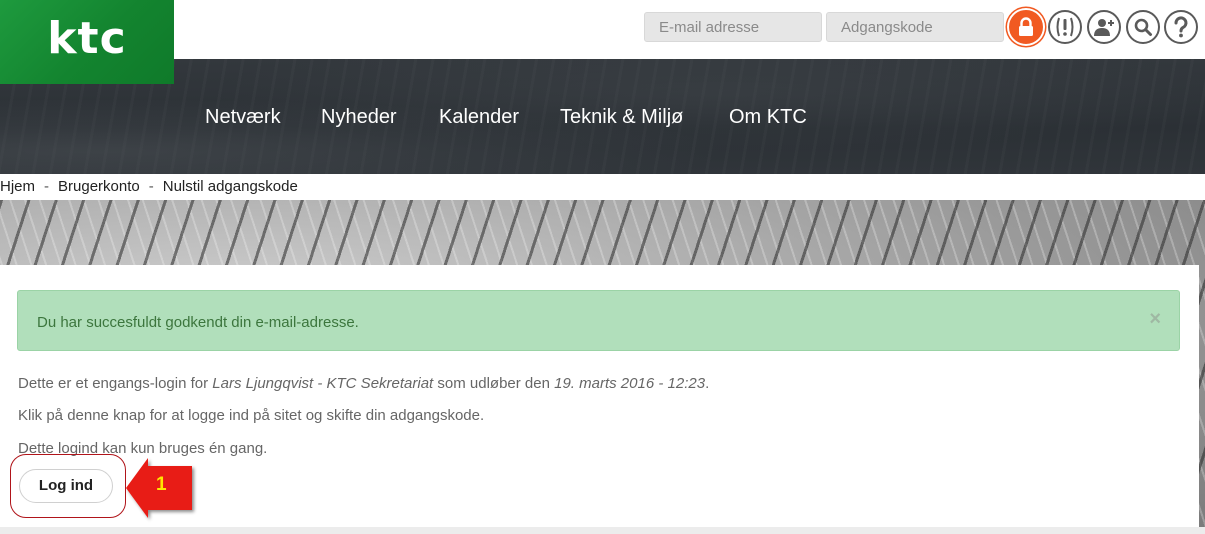 The width and height of the screenshot is (1205, 534). I want to click on breadcrumb: Hjem - Brugerkonto - Nulstil adgangskode, so click(602, 187).